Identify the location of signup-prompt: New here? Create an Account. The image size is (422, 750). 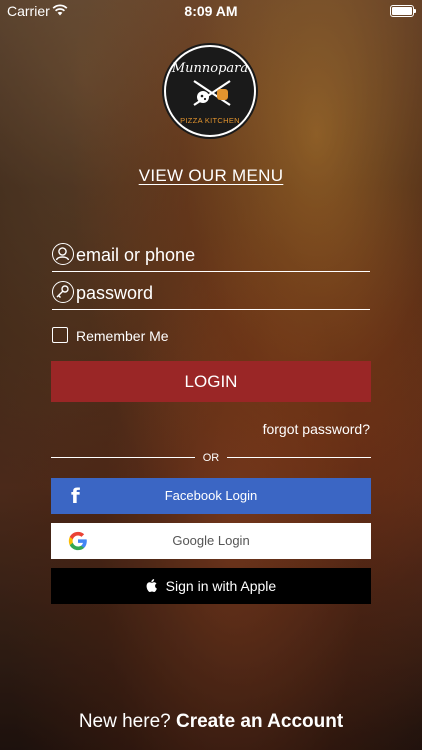
(211, 722).